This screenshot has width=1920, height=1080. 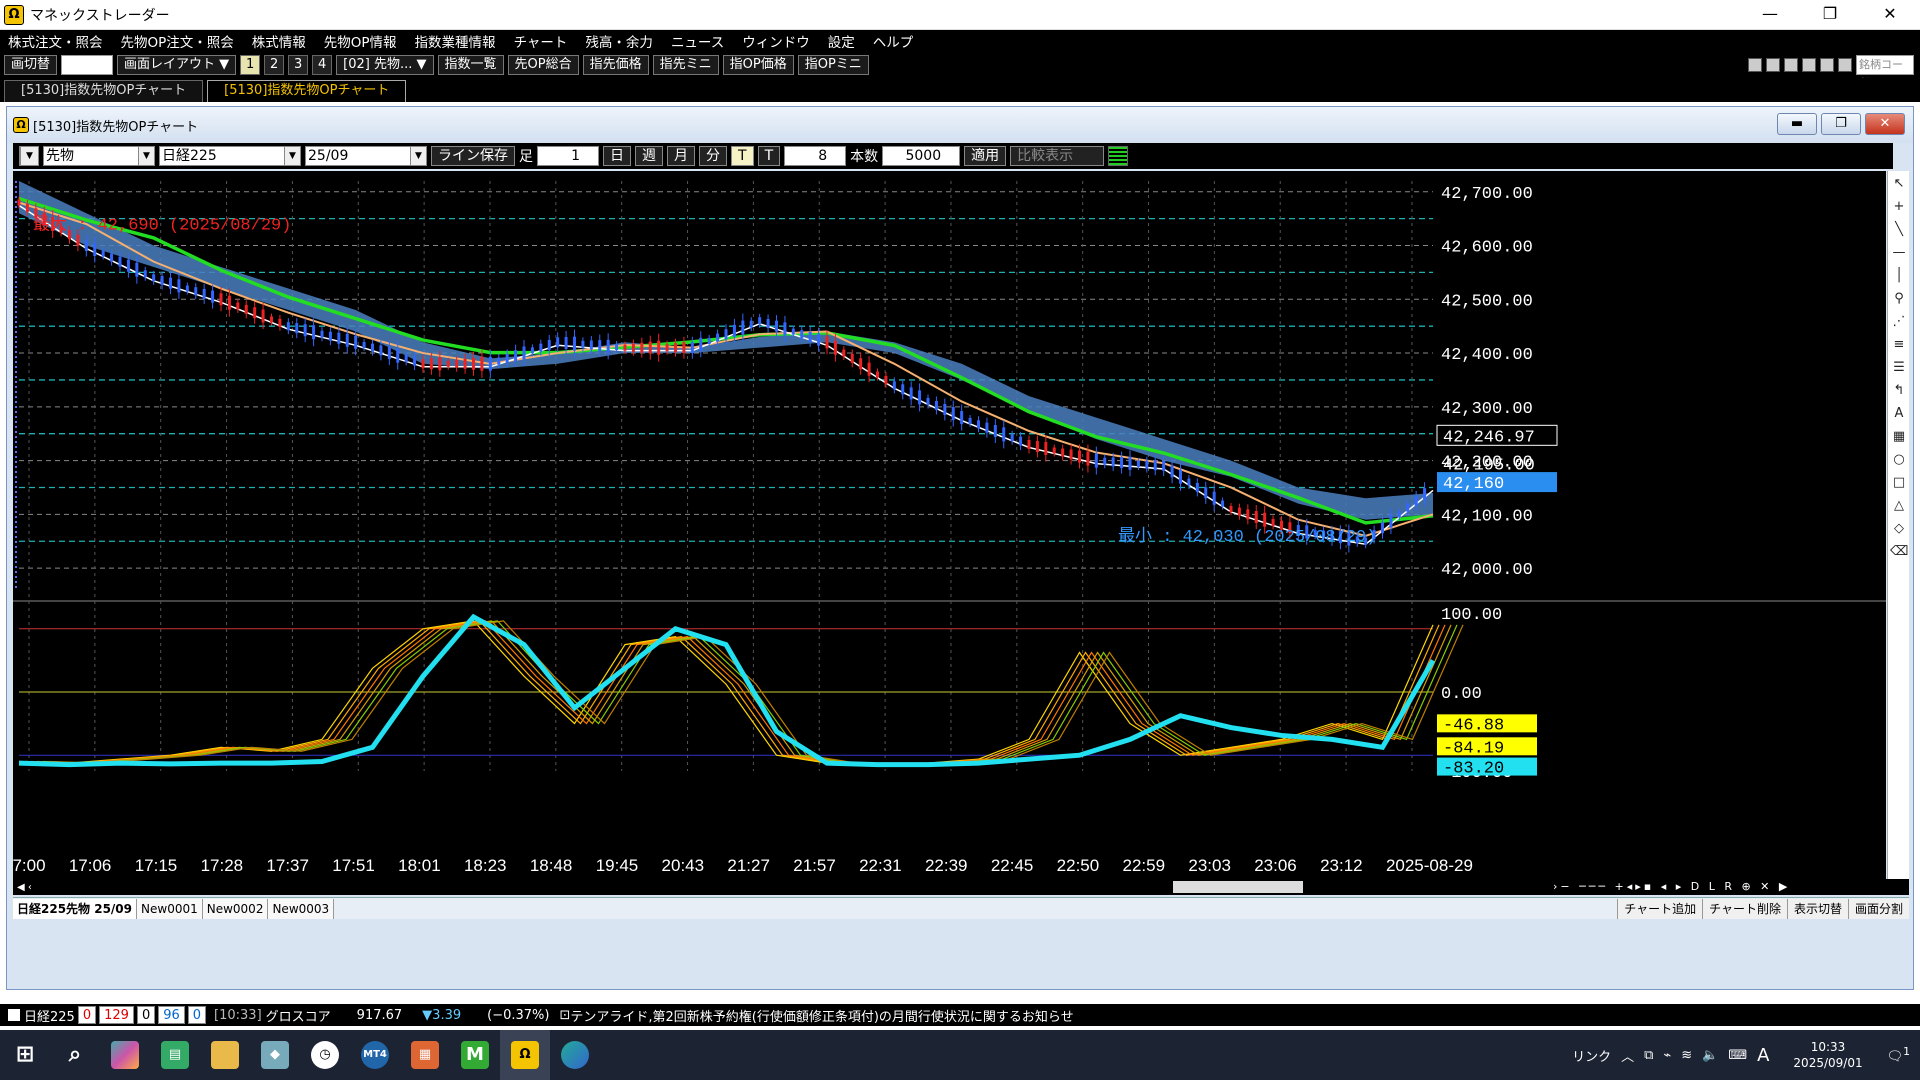 What do you see at coordinates (619, 41) in the screenshot?
I see `menu-item: 残高・余力` at bounding box center [619, 41].